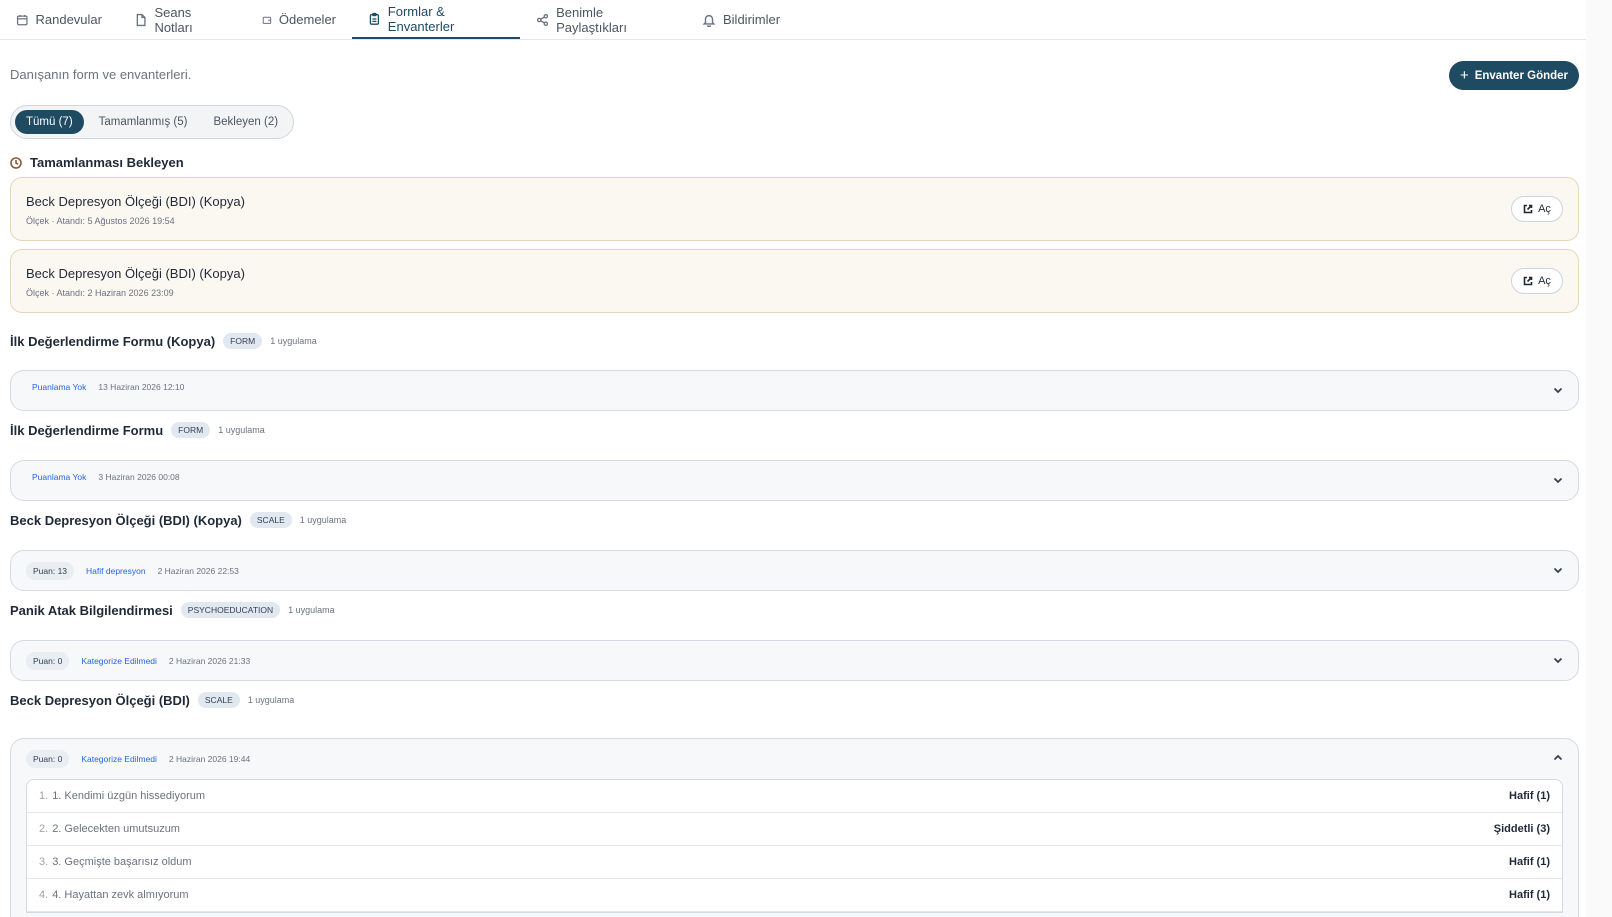 The height and width of the screenshot is (917, 1612). What do you see at coordinates (16, 162) in the screenshot?
I see `clock-icon` at bounding box center [16, 162].